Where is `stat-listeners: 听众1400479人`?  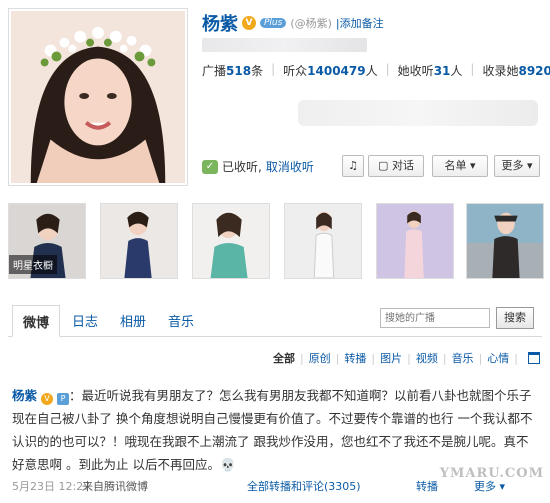
stat-listeners: 听众1400479人 is located at coordinates (330, 70).